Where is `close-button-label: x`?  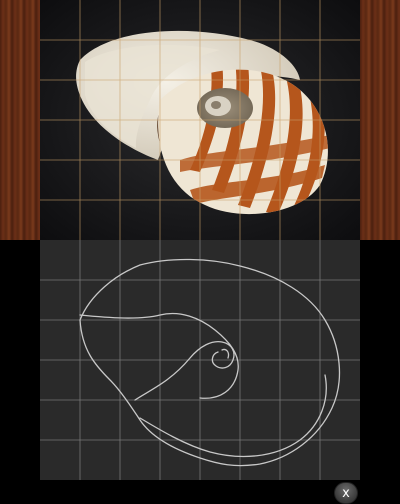
close-button-label: x is located at coordinates (346, 493).